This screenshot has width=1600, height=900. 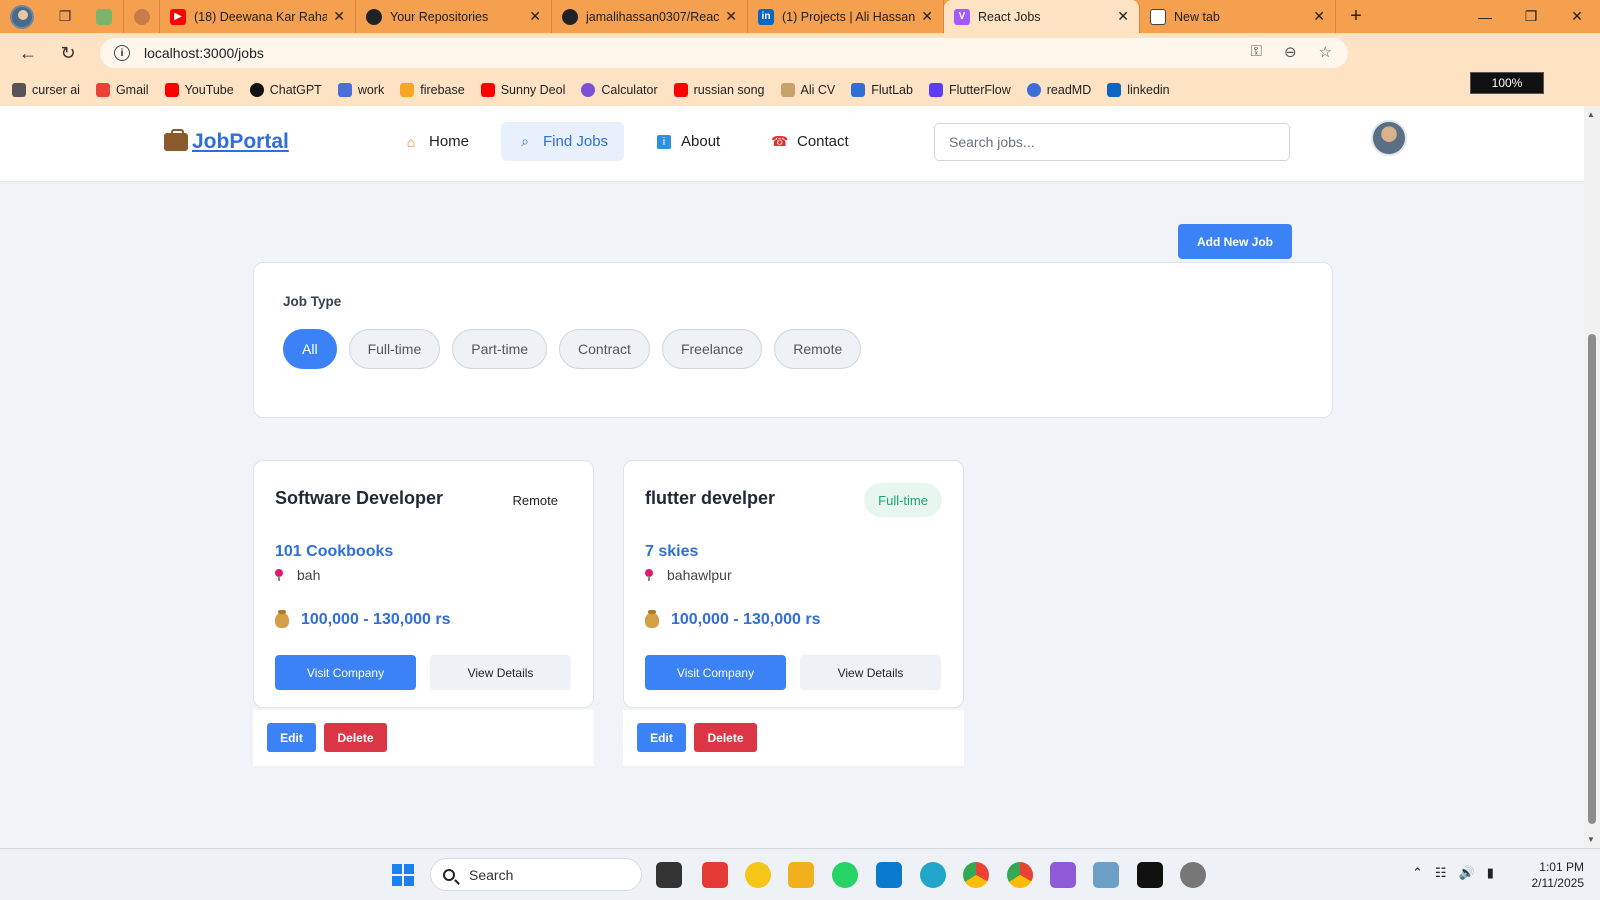 What do you see at coordinates (619, 89) in the screenshot?
I see `bookmark-item: Calculator` at bounding box center [619, 89].